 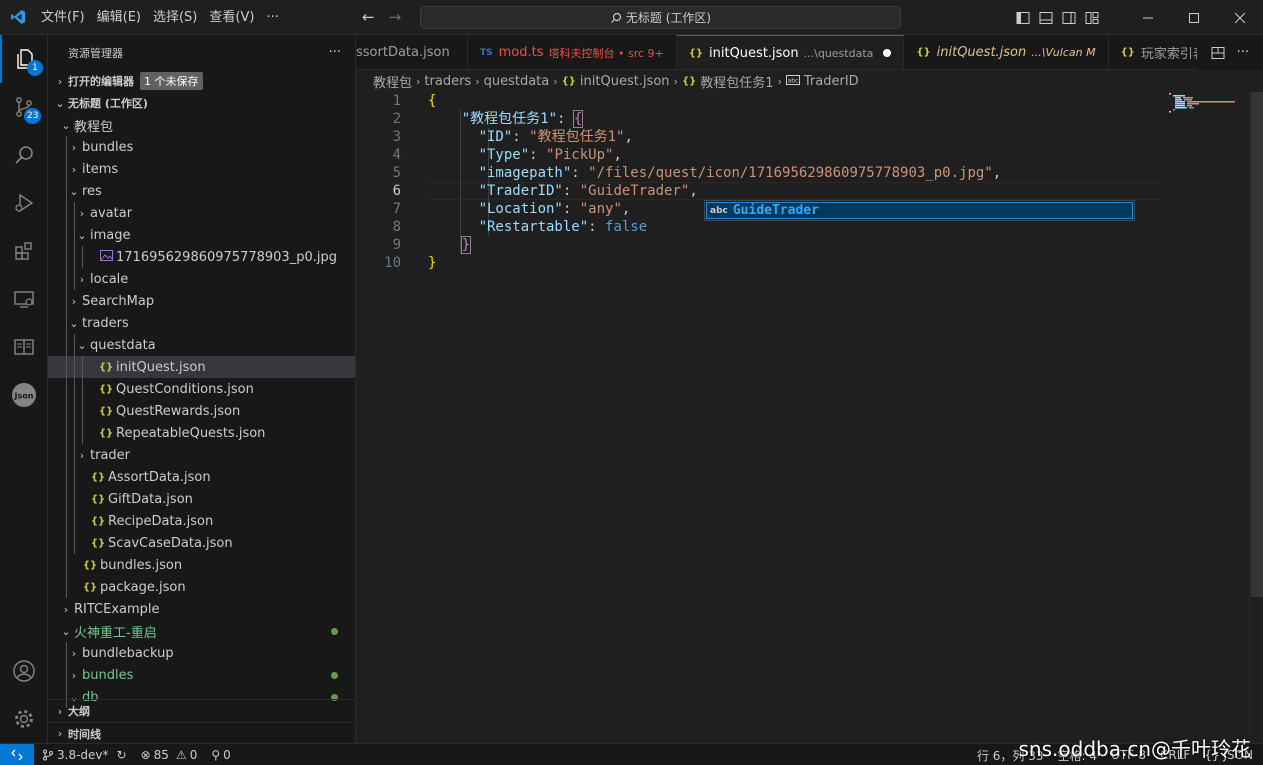 I want to click on extensions-activity, so click(x=24, y=251).